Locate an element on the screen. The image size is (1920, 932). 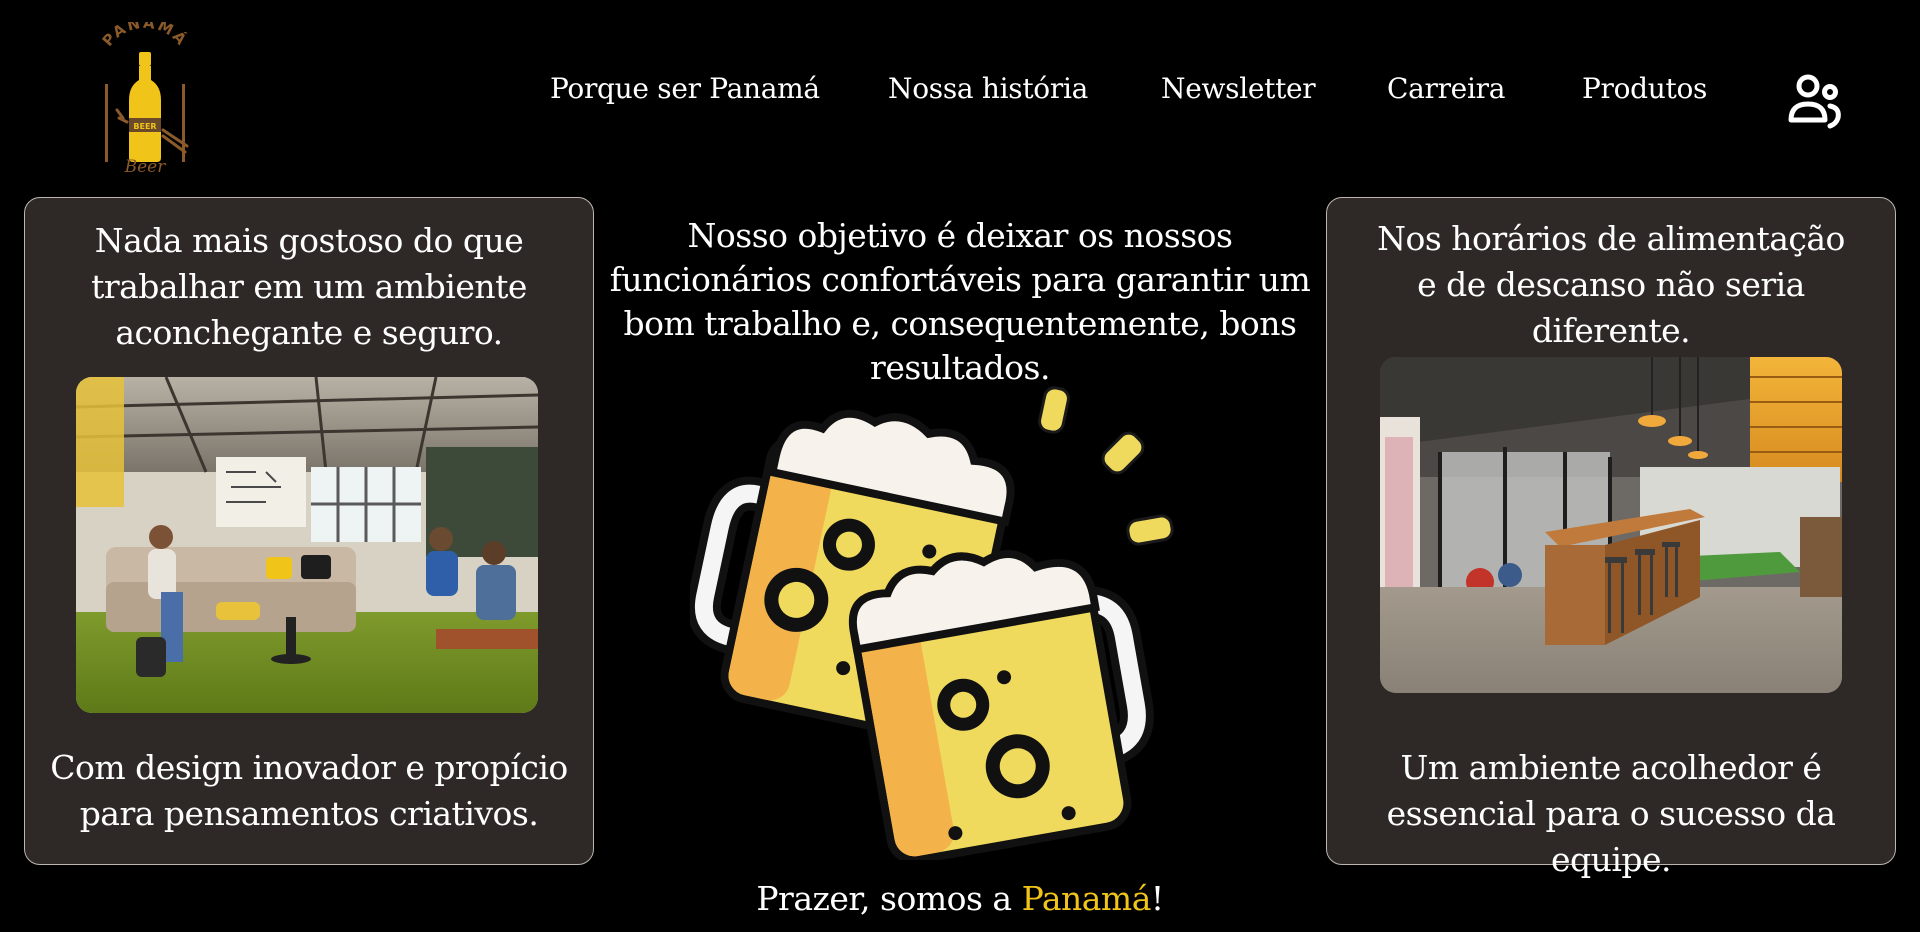
nav-nossa-historia: Nossa história is located at coordinates (988, 89).